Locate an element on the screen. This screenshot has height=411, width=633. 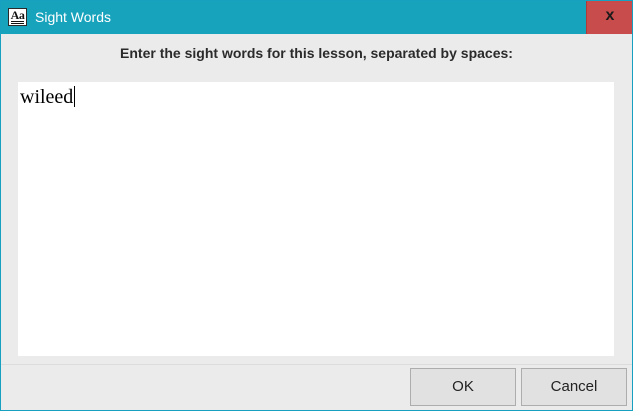
sight-words-value: wileed is located at coordinates (47, 97).